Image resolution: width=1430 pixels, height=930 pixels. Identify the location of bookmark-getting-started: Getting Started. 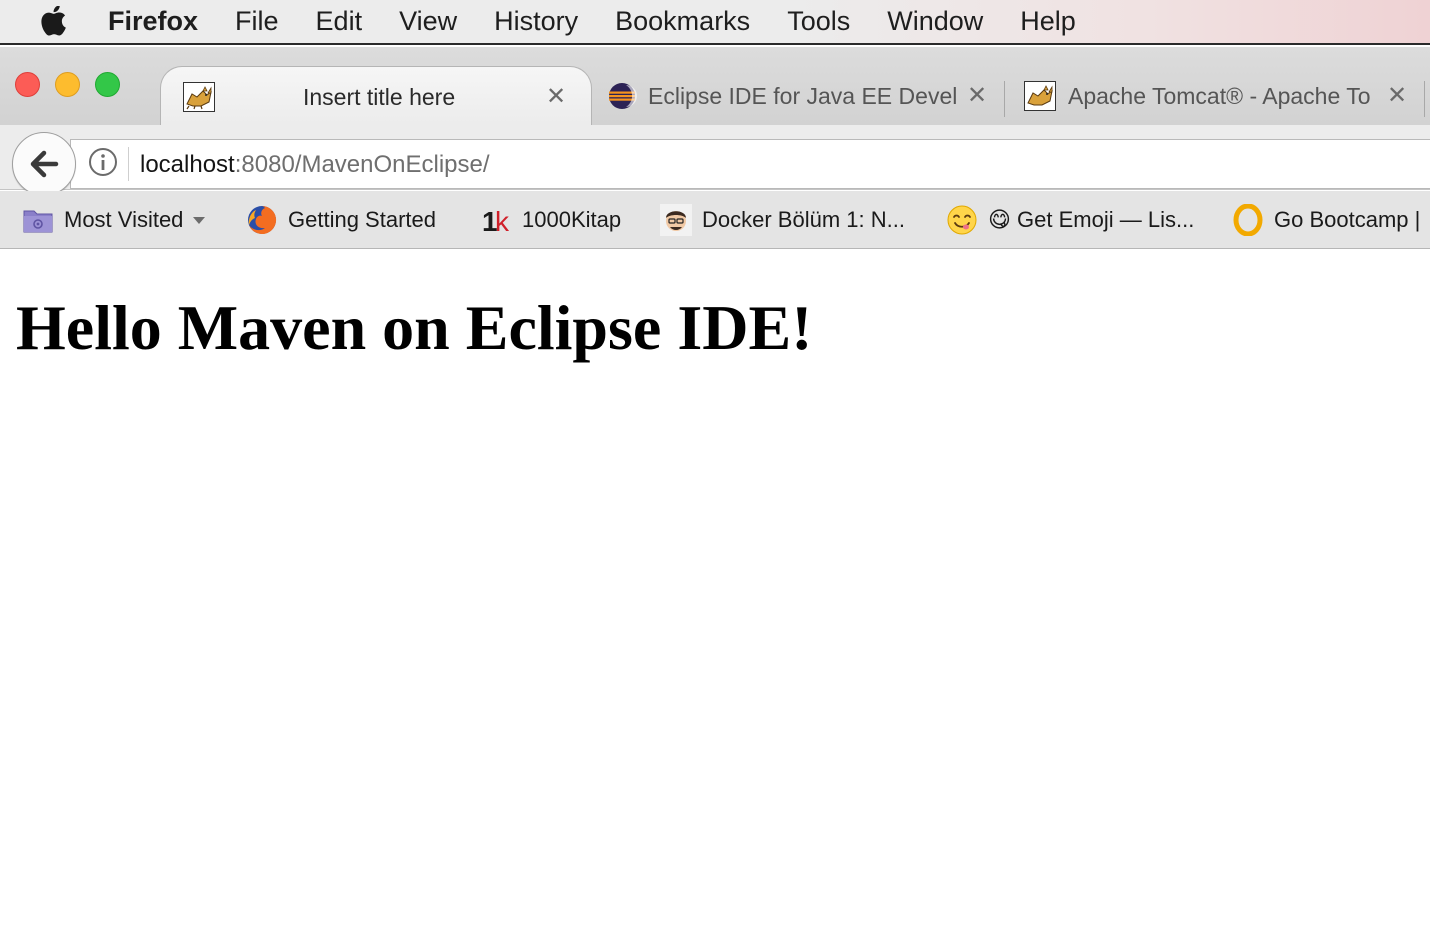
(341, 220).